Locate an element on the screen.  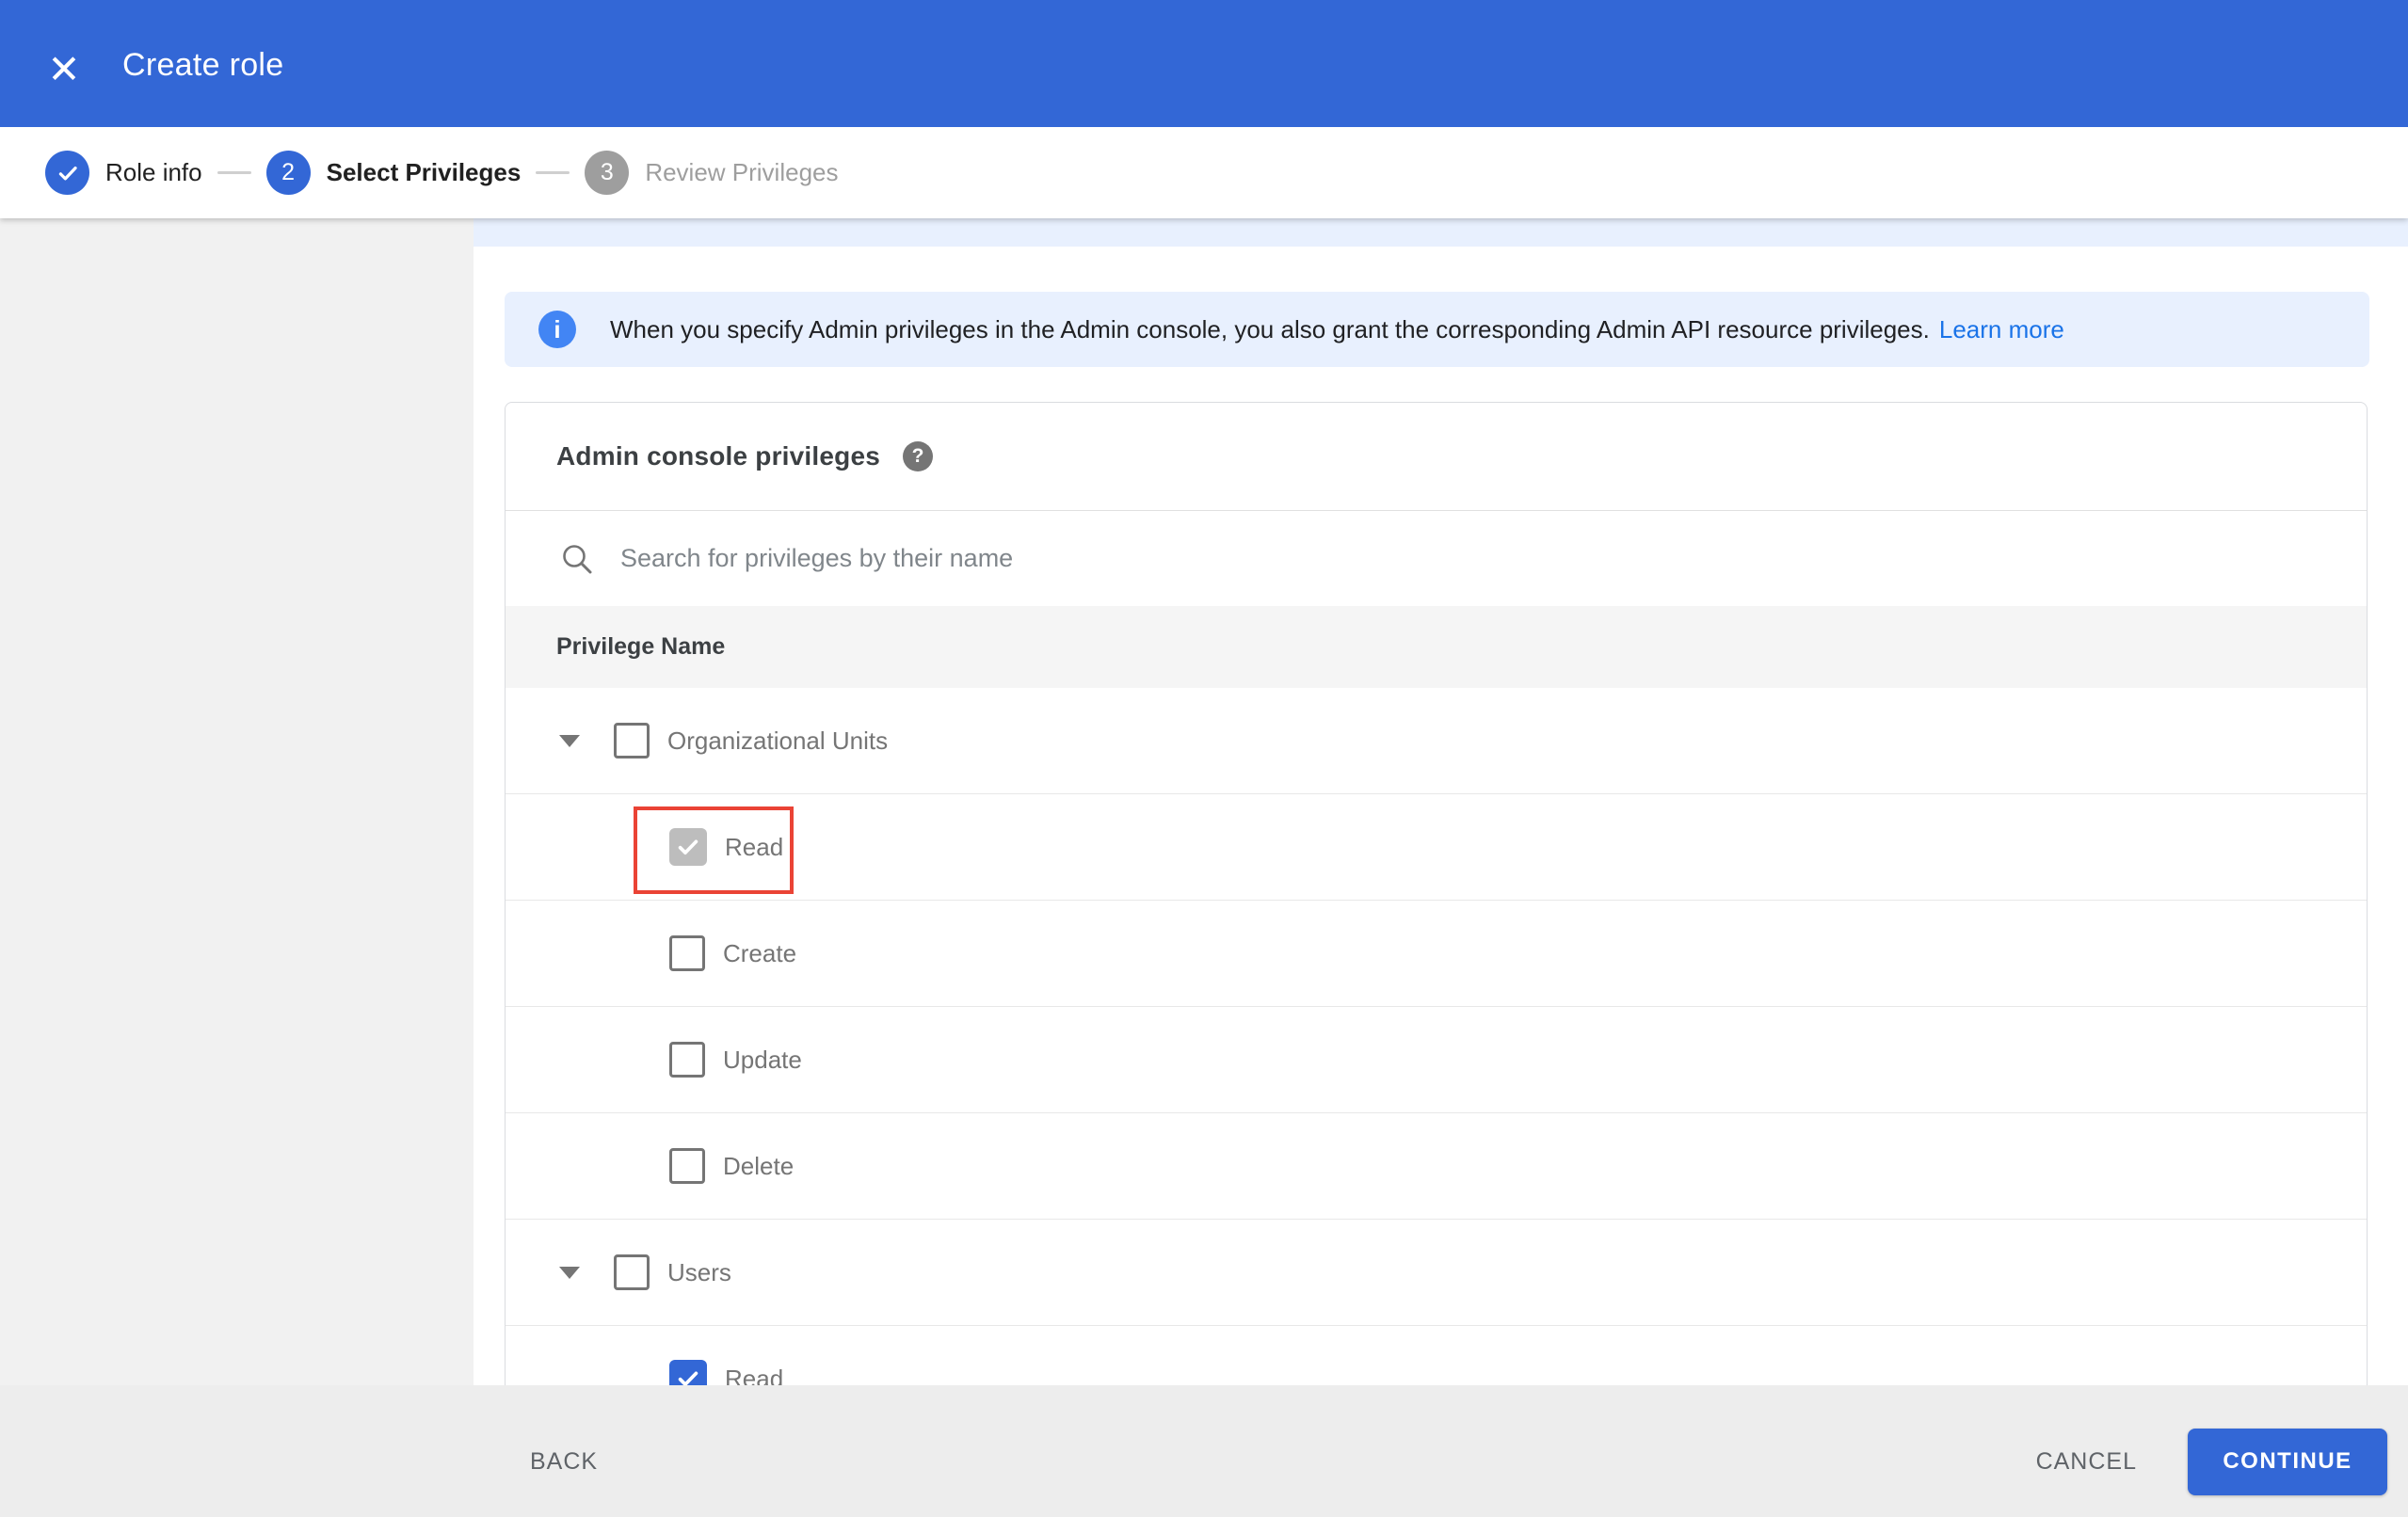
checkbox-label: Organizational Units is located at coordinates (778, 740).